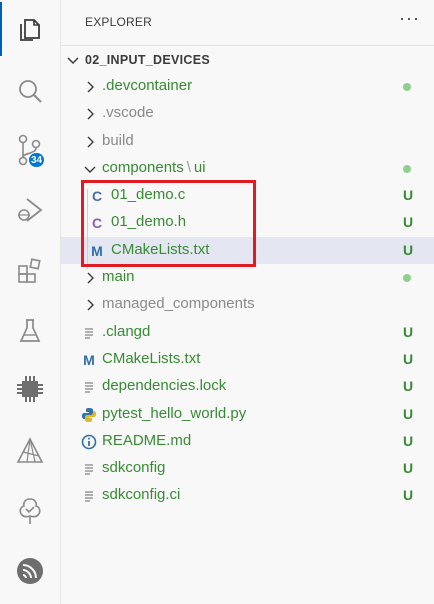 The image size is (434, 604). Describe the element at coordinates (141, 495) in the screenshot. I see `tree-item-label: sdkconfig.ci` at that location.